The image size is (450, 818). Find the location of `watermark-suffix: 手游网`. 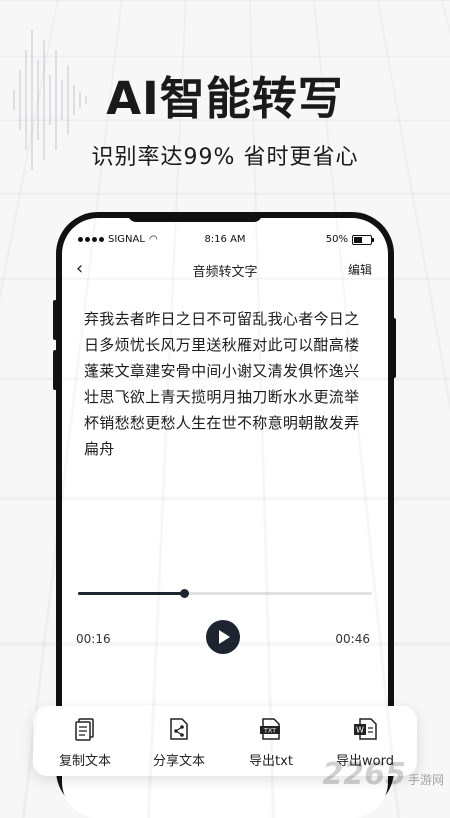

watermark-suffix: 手游网 is located at coordinates (425, 780).